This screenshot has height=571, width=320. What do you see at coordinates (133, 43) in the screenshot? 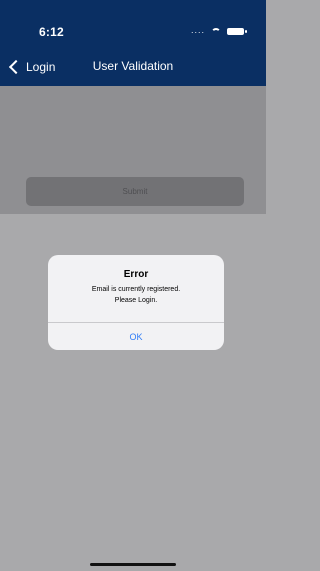
I see `top-bar: 6:12 .... Login User Validation` at bounding box center [133, 43].